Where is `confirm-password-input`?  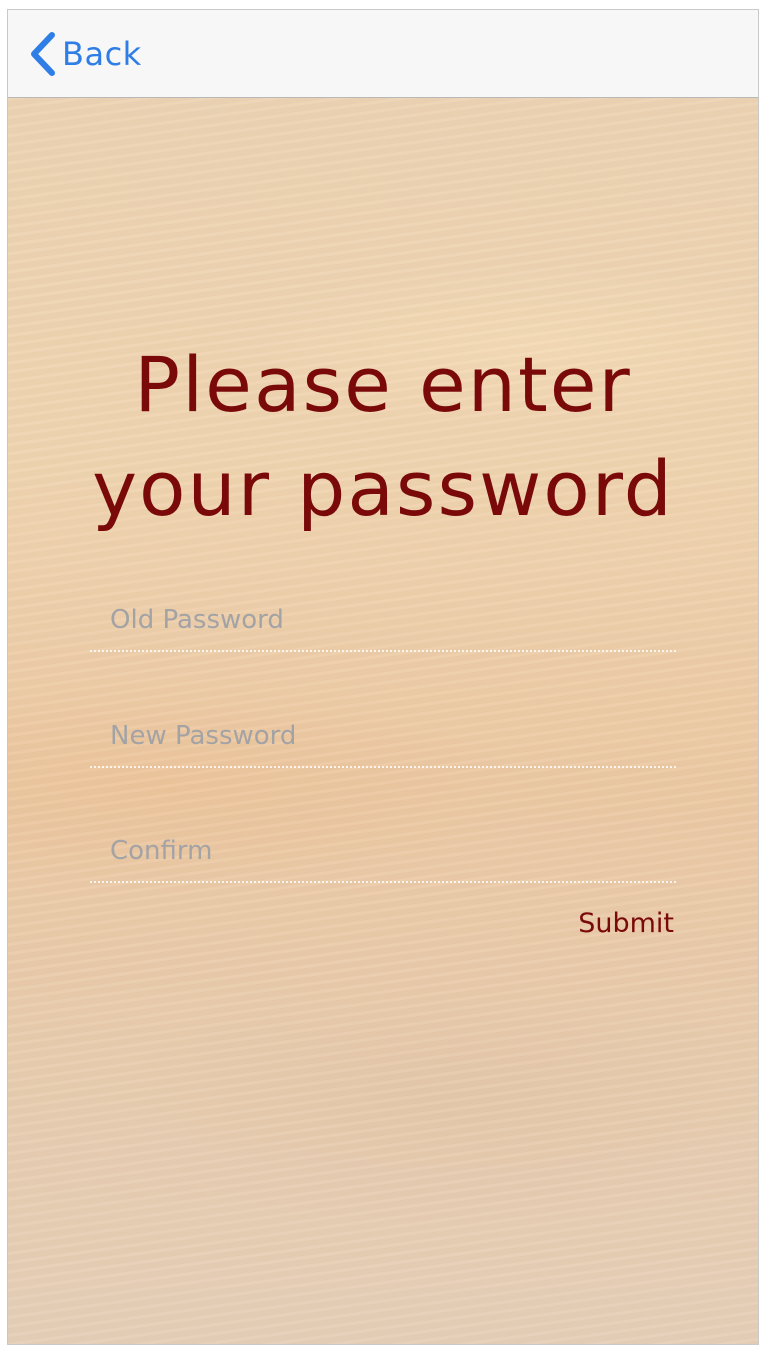 confirm-password-input is located at coordinates (390, 851).